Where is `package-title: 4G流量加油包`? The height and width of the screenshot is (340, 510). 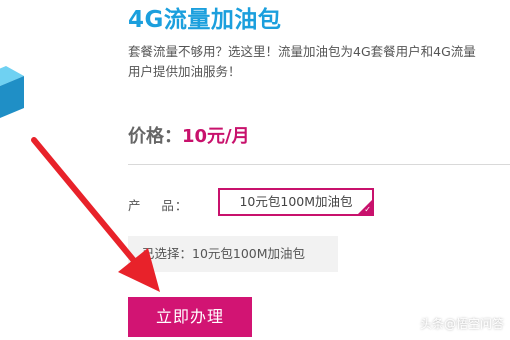 package-title: 4G流量加油包 is located at coordinates (205, 20).